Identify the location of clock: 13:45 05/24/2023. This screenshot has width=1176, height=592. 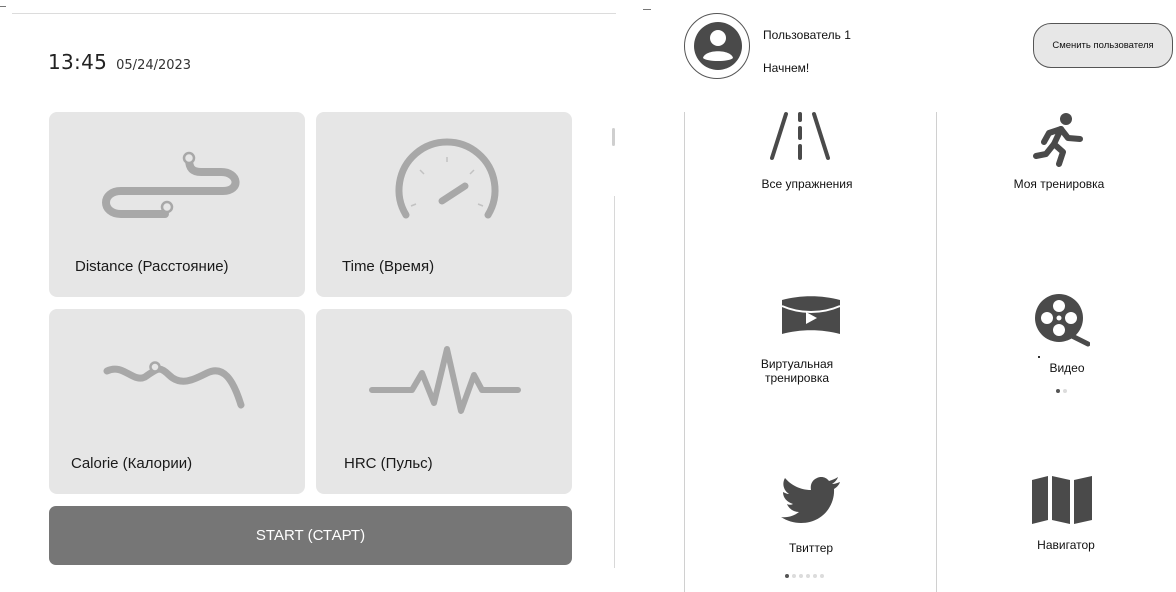
(119, 62).